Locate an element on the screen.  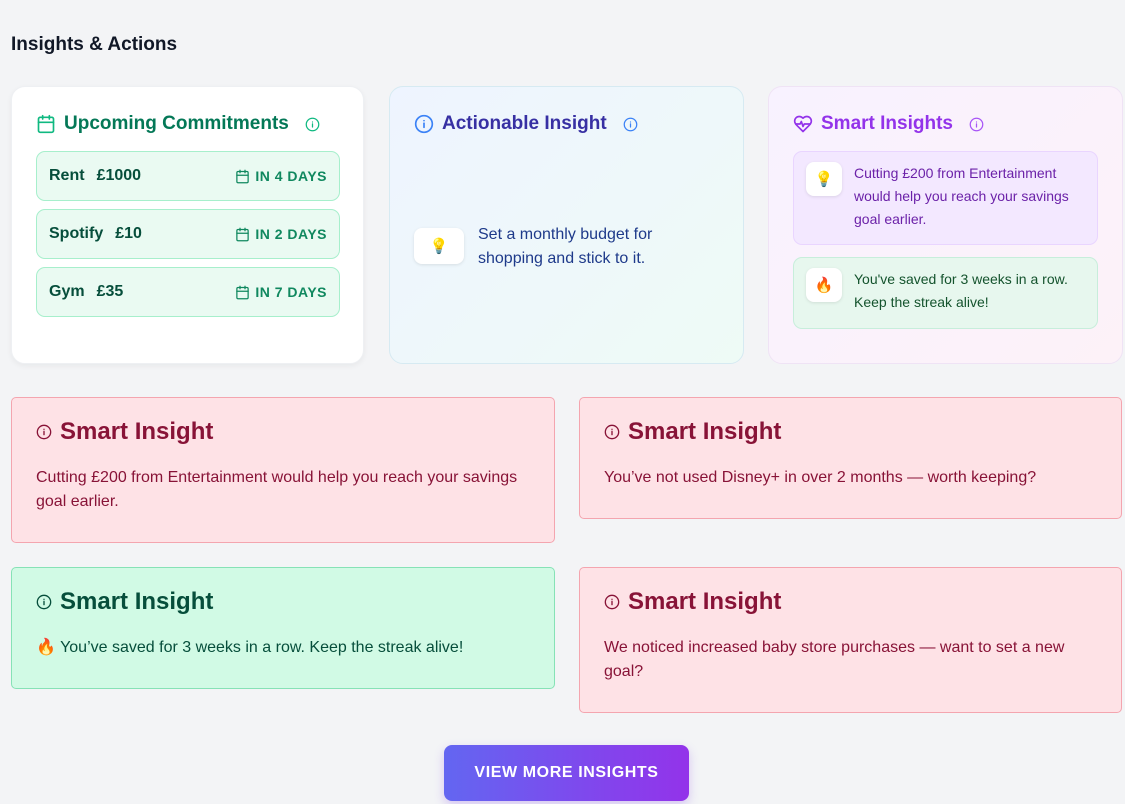
smart-insights-title: Smart Insights is located at coordinates (887, 123).